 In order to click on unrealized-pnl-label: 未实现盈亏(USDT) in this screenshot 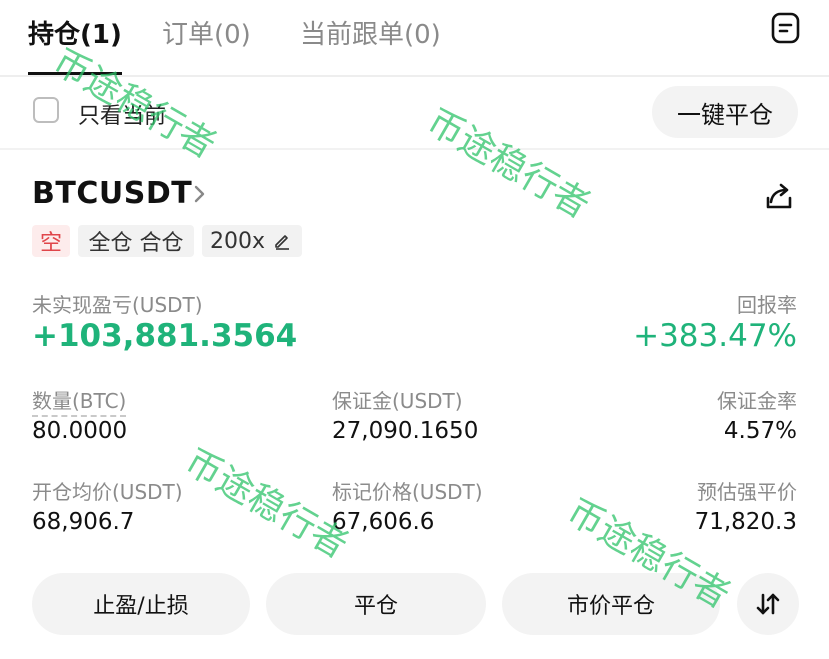, I will do `click(117, 305)`.